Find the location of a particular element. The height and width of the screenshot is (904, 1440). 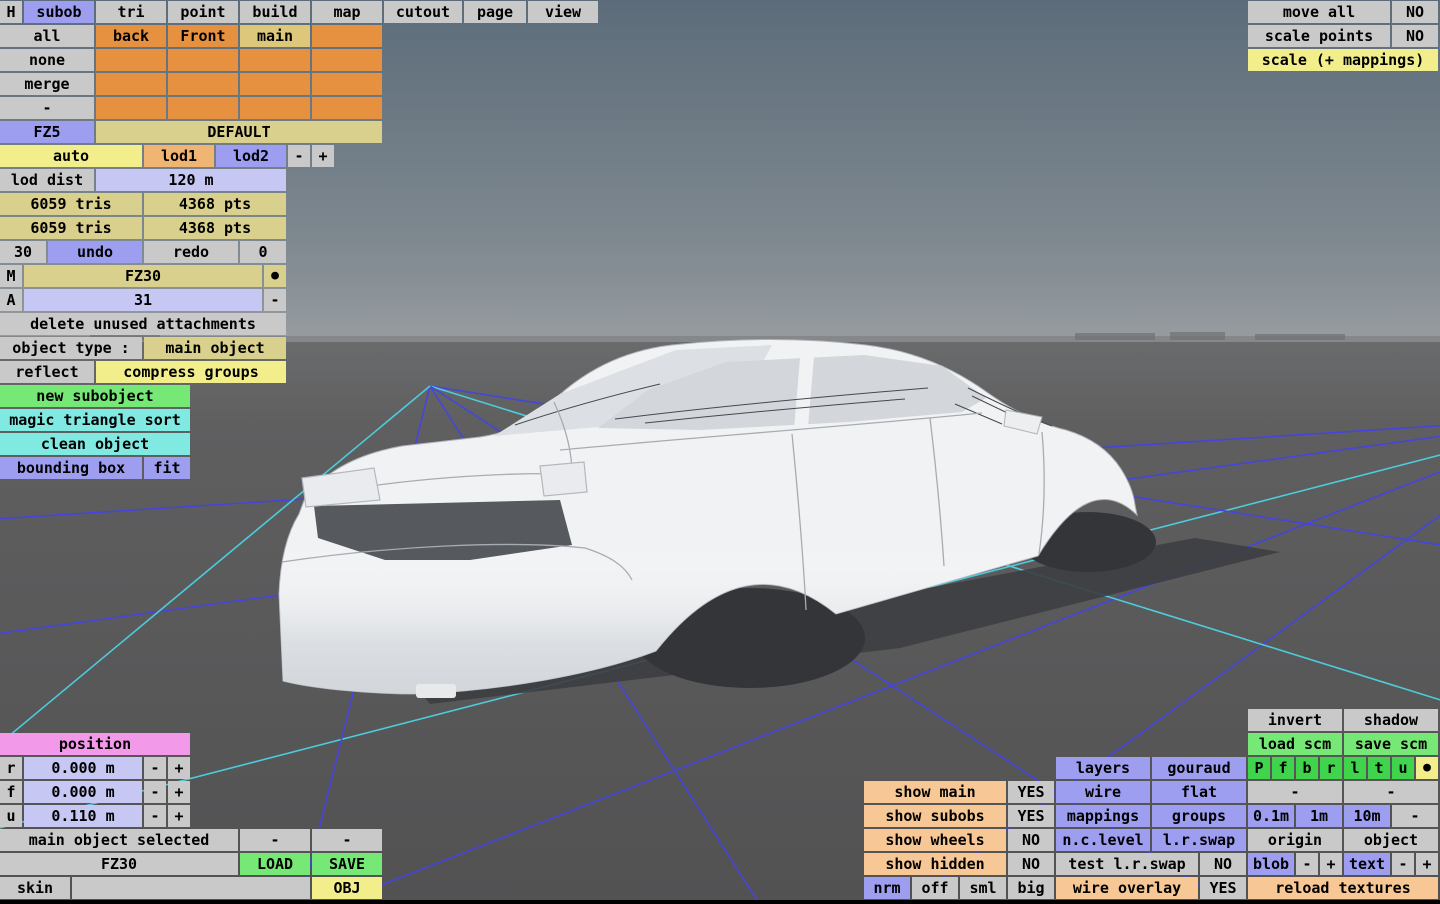

menu-h-button: H is located at coordinates (11, 12).